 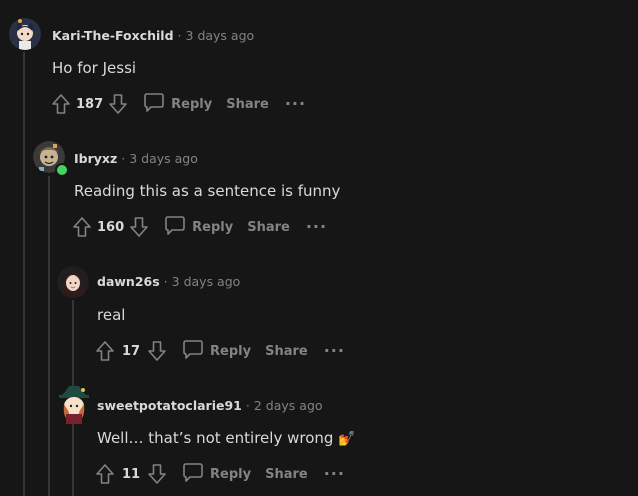 What do you see at coordinates (90, 104) in the screenshot?
I see `vote-score: 187` at bounding box center [90, 104].